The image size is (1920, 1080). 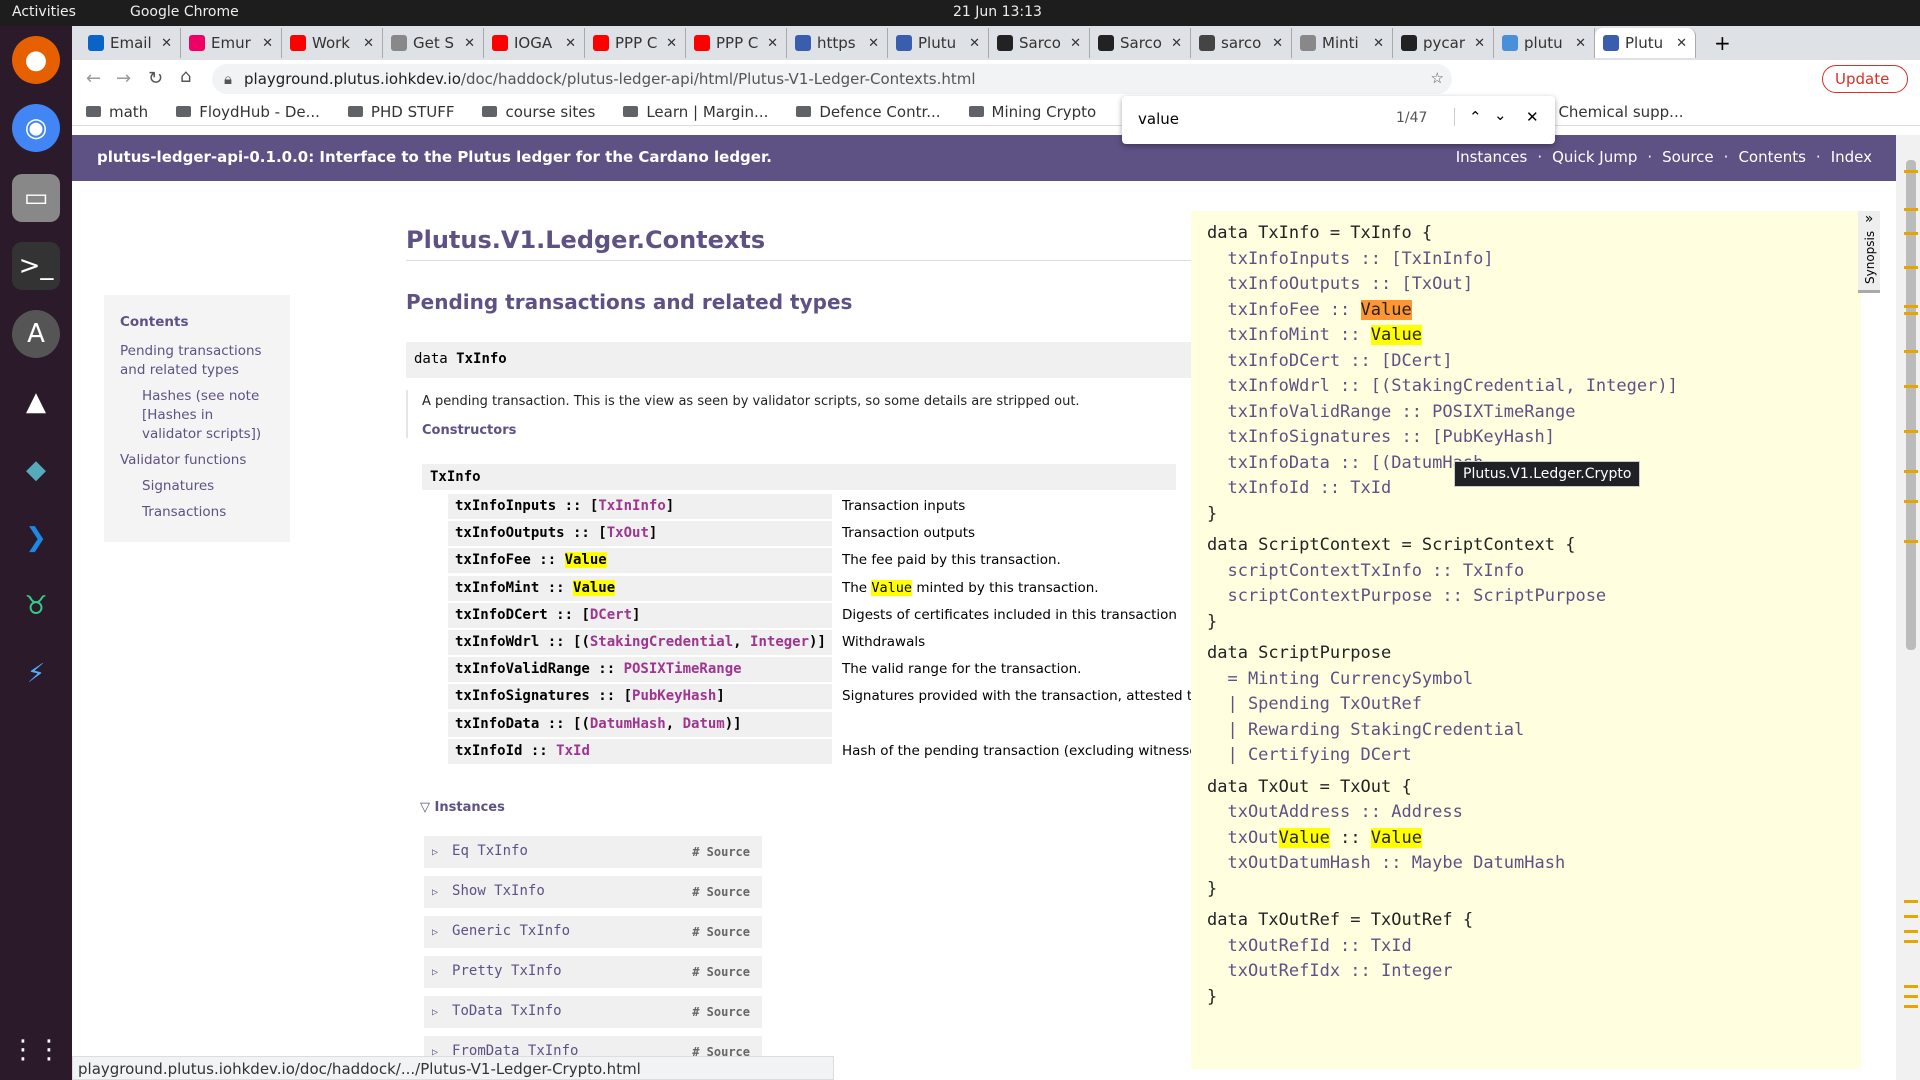 I want to click on synopsis-line: txOutValue :: Value, so click(x=1526, y=839).